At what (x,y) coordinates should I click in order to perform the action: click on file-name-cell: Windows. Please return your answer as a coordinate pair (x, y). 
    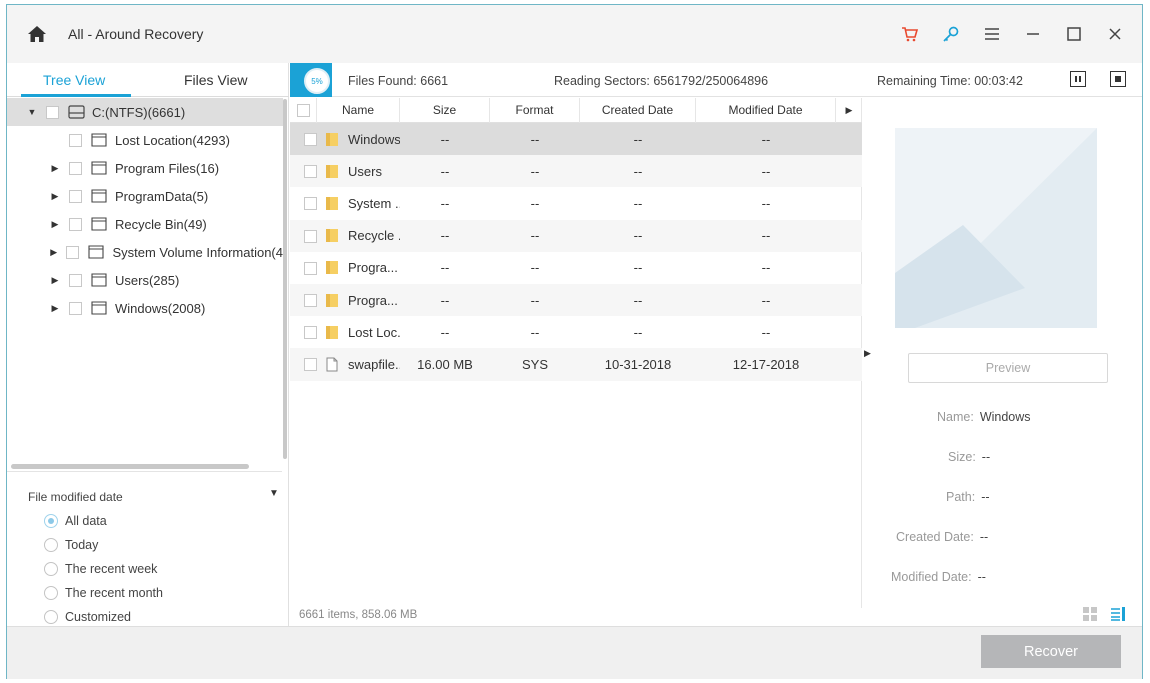
    Looking at the image, I should click on (358, 139).